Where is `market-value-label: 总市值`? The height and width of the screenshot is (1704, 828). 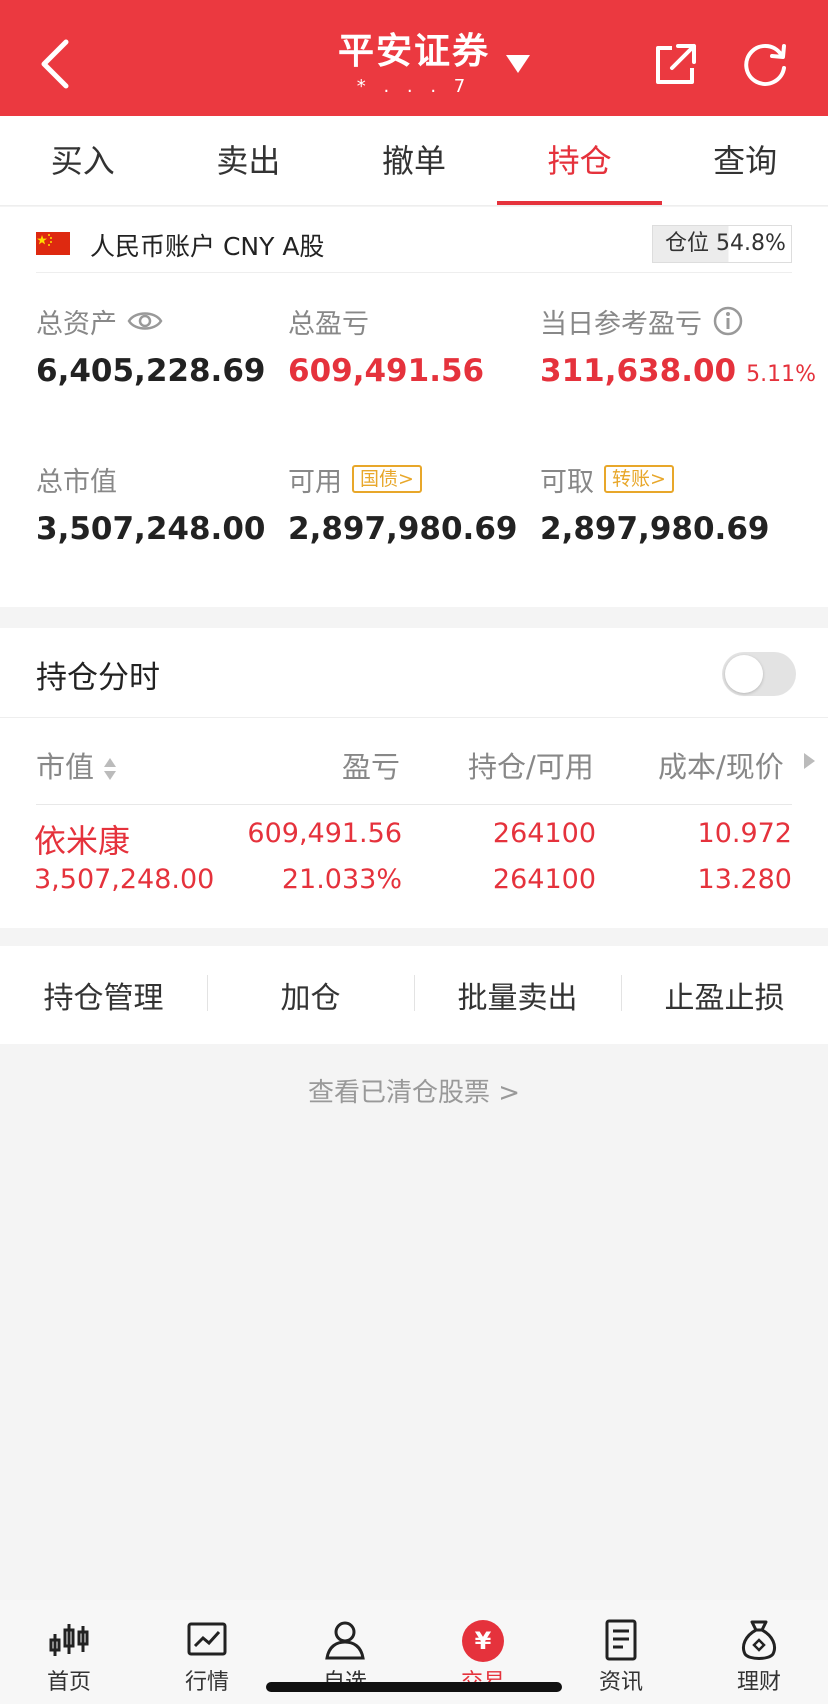 market-value-label: 总市值 is located at coordinates (76, 482).